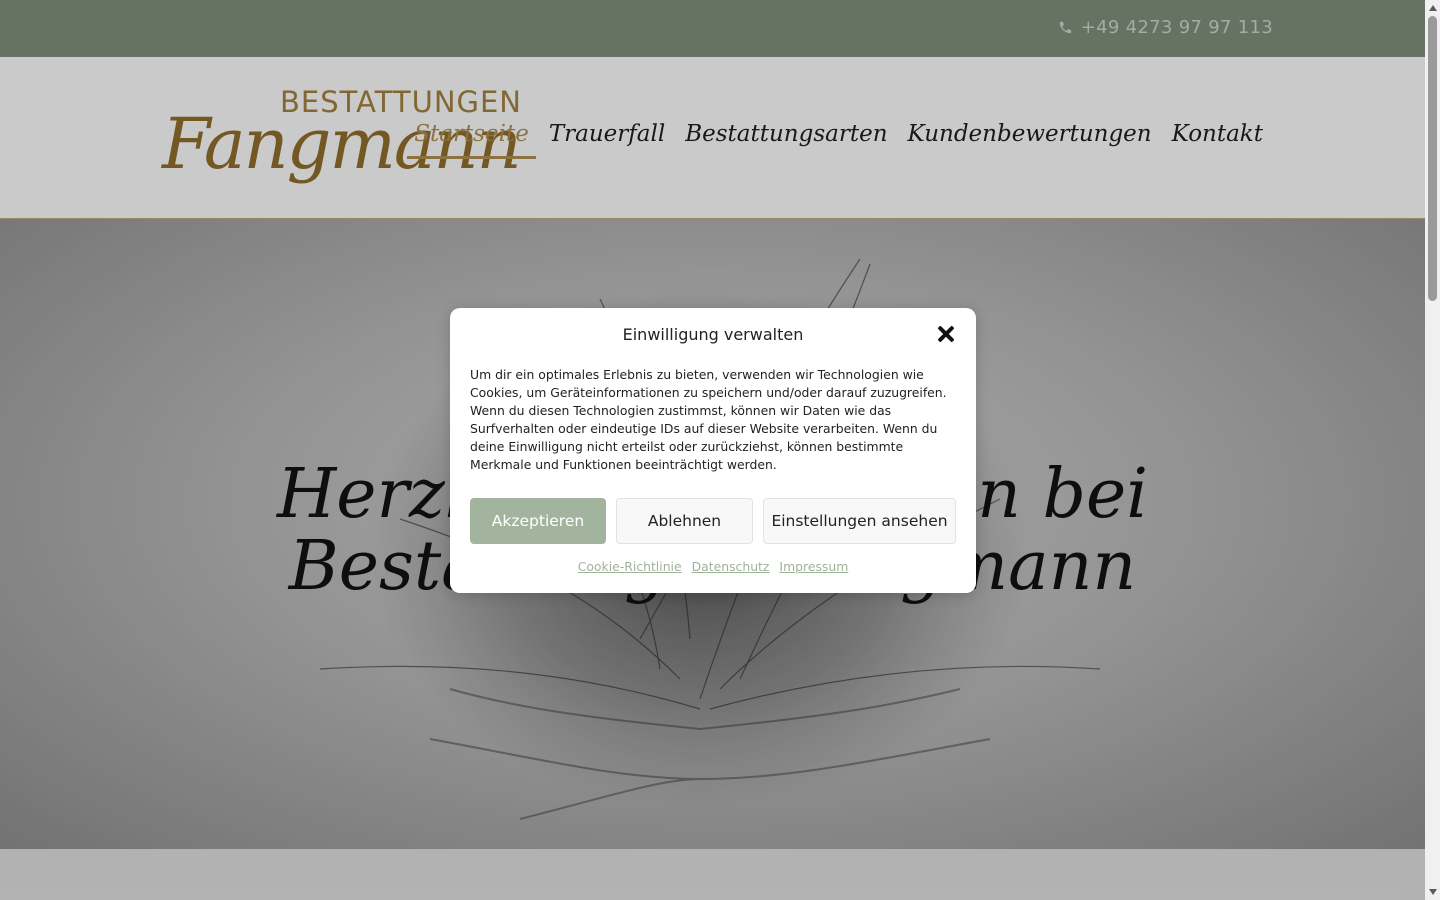  I want to click on consent-title: Einwilligung verwalten, so click(713, 334).